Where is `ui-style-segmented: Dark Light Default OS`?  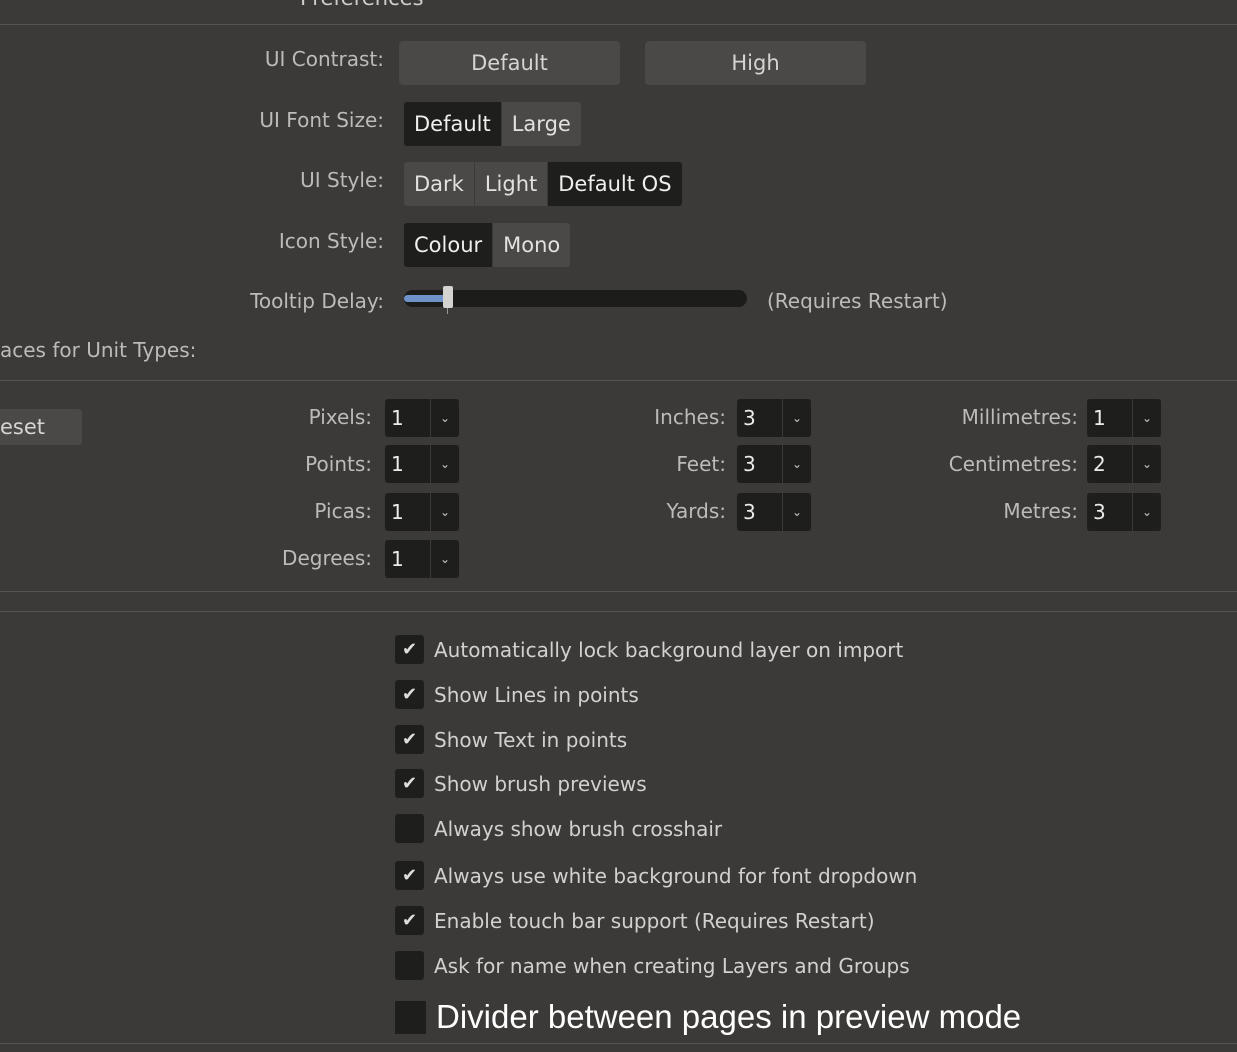 ui-style-segmented: Dark Light Default OS is located at coordinates (543, 184).